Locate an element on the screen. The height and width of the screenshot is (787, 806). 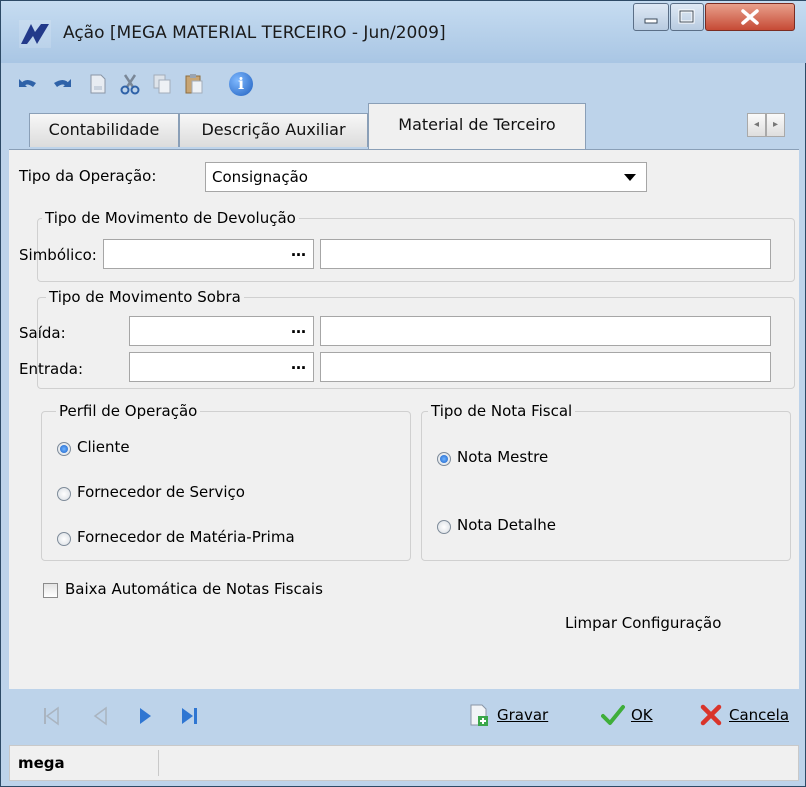
nota-detalhe-label: Nota Detalhe is located at coordinates (506, 525).